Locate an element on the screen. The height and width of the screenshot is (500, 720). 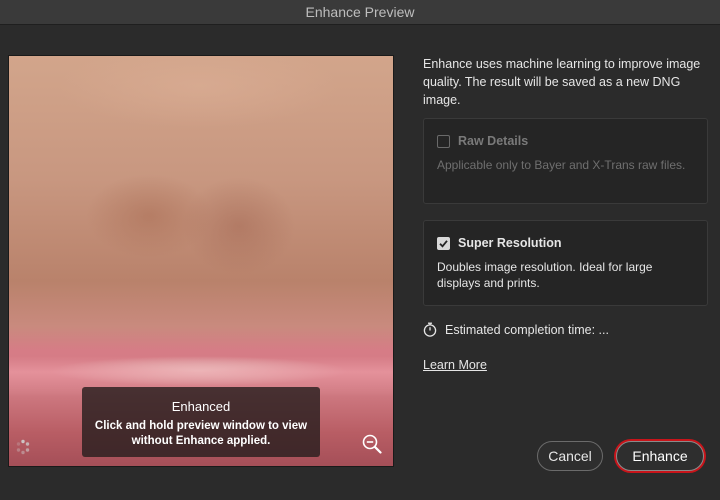
raw-details-label: Raw Details is located at coordinates (493, 141).